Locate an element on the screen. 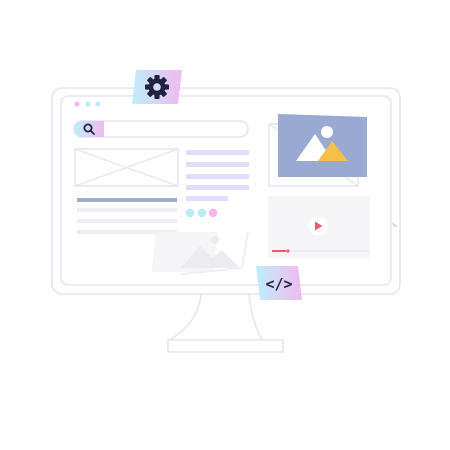 The height and width of the screenshot is (450, 450). video-player is located at coordinates (319, 227).